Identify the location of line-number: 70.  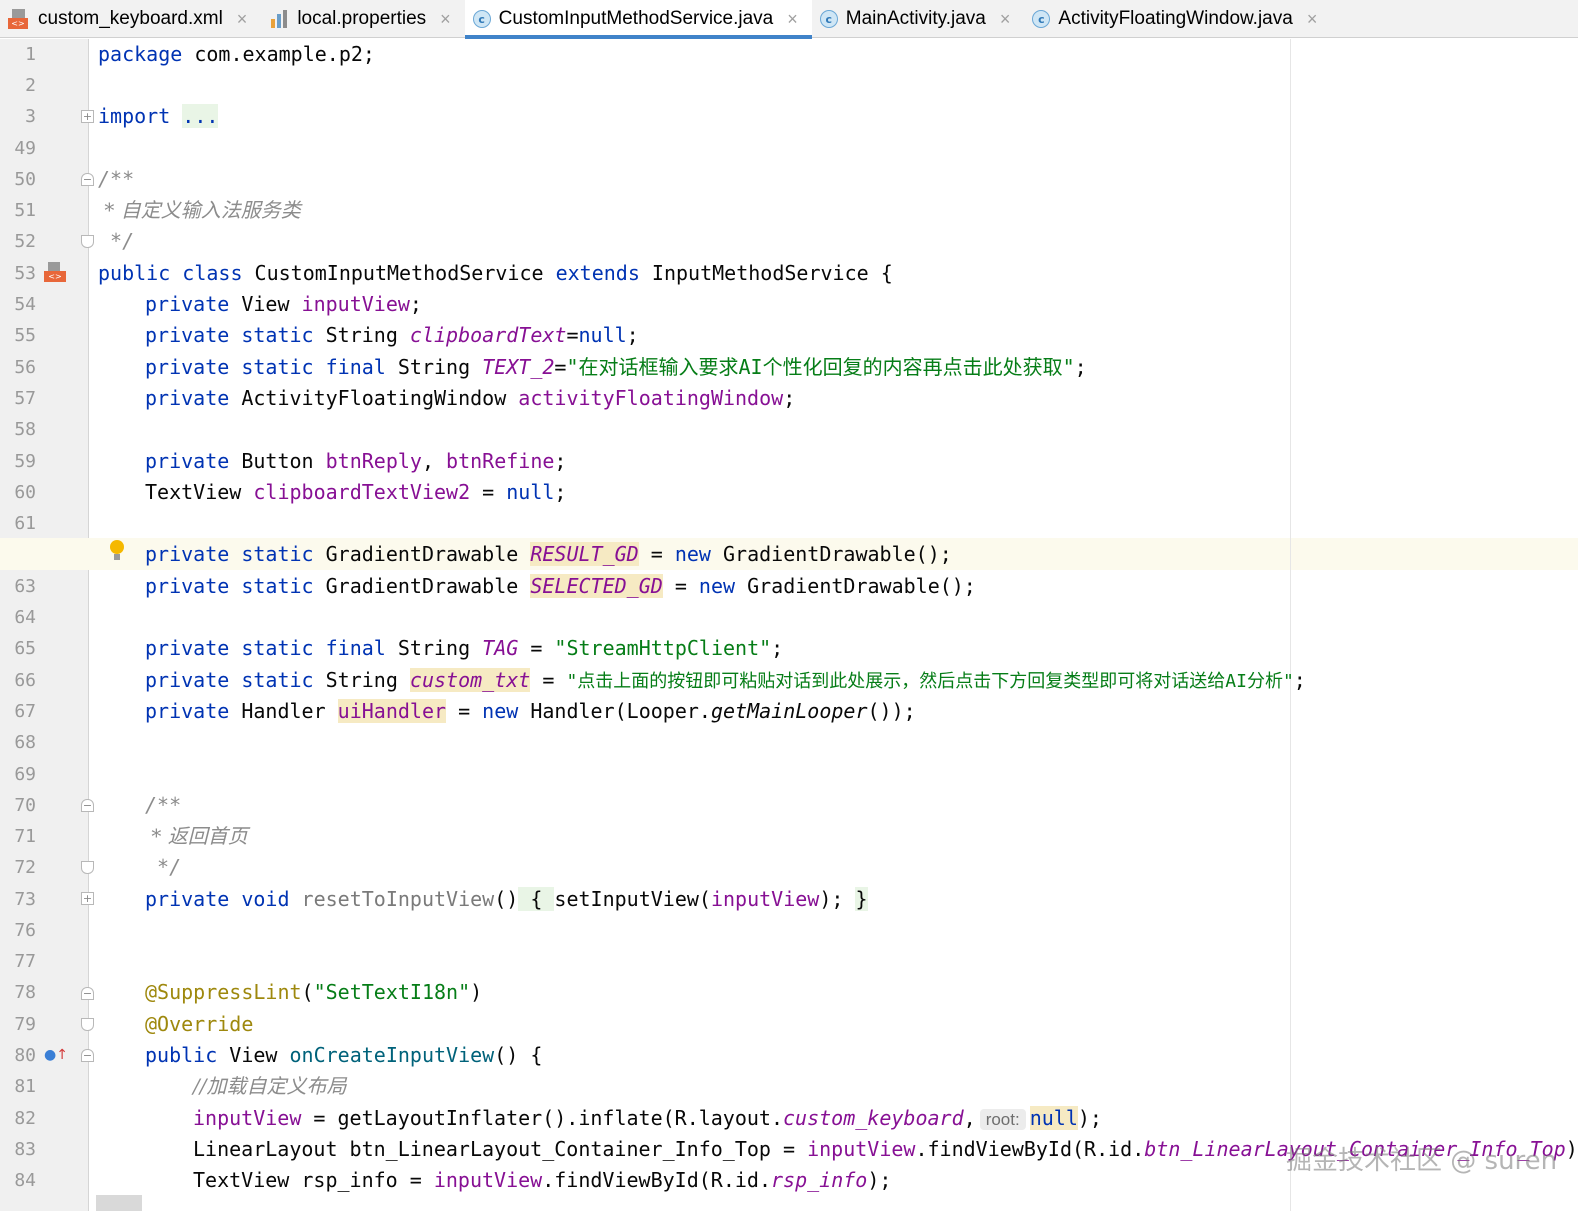
(18, 805).